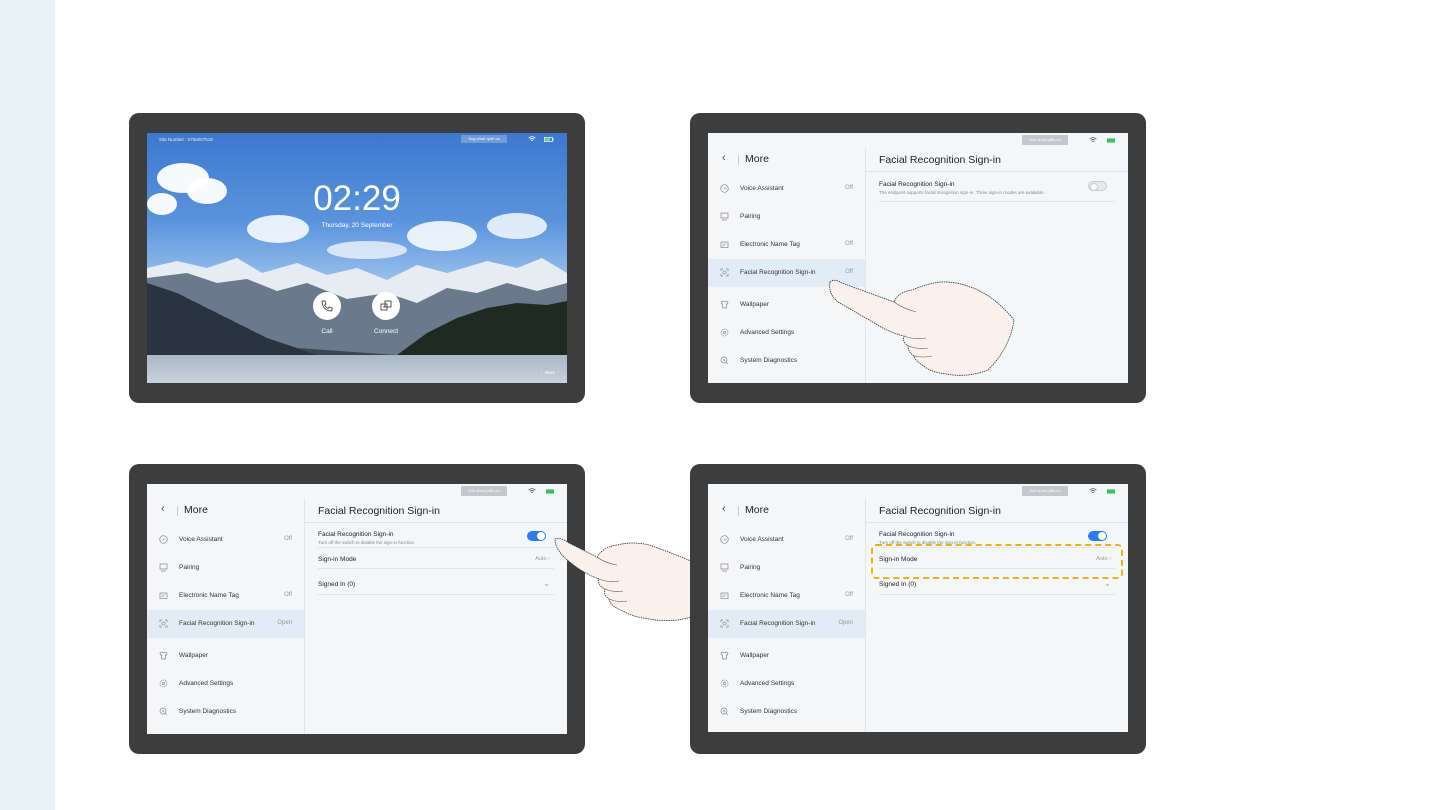 Image resolution: width=1440 pixels, height=810 pixels. Describe the element at coordinates (769, 360) in the screenshot. I see `sidebar-item-label: System Diagnostics` at that location.